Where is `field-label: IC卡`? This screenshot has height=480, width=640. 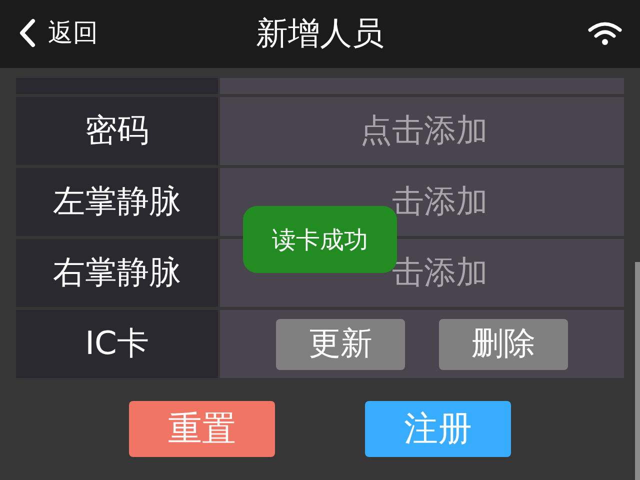
field-label: IC卡 is located at coordinates (117, 344).